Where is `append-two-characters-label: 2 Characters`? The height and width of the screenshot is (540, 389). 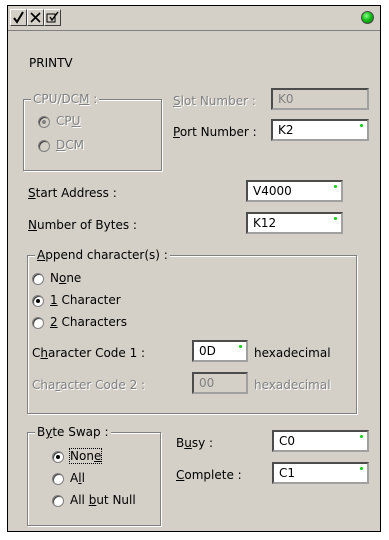 append-two-characters-label: 2 Characters is located at coordinates (88, 322).